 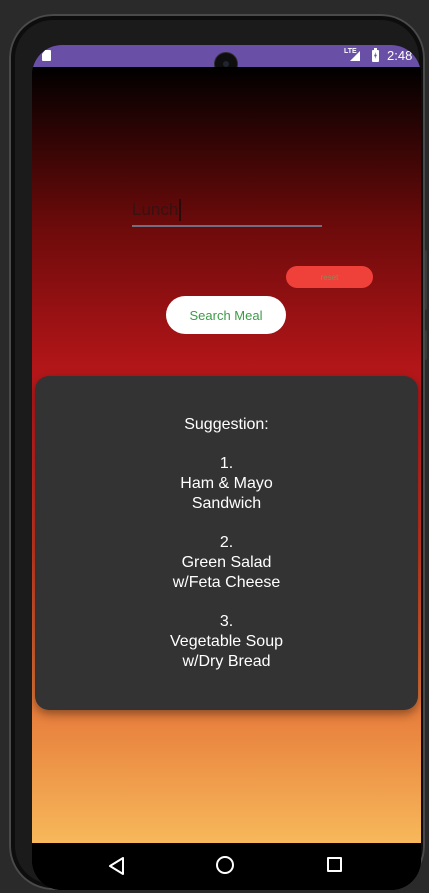 What do you see at coordinates (329, 277) in the screenshot?
I see `reset-button: reset` at bounding box center [329, 277].